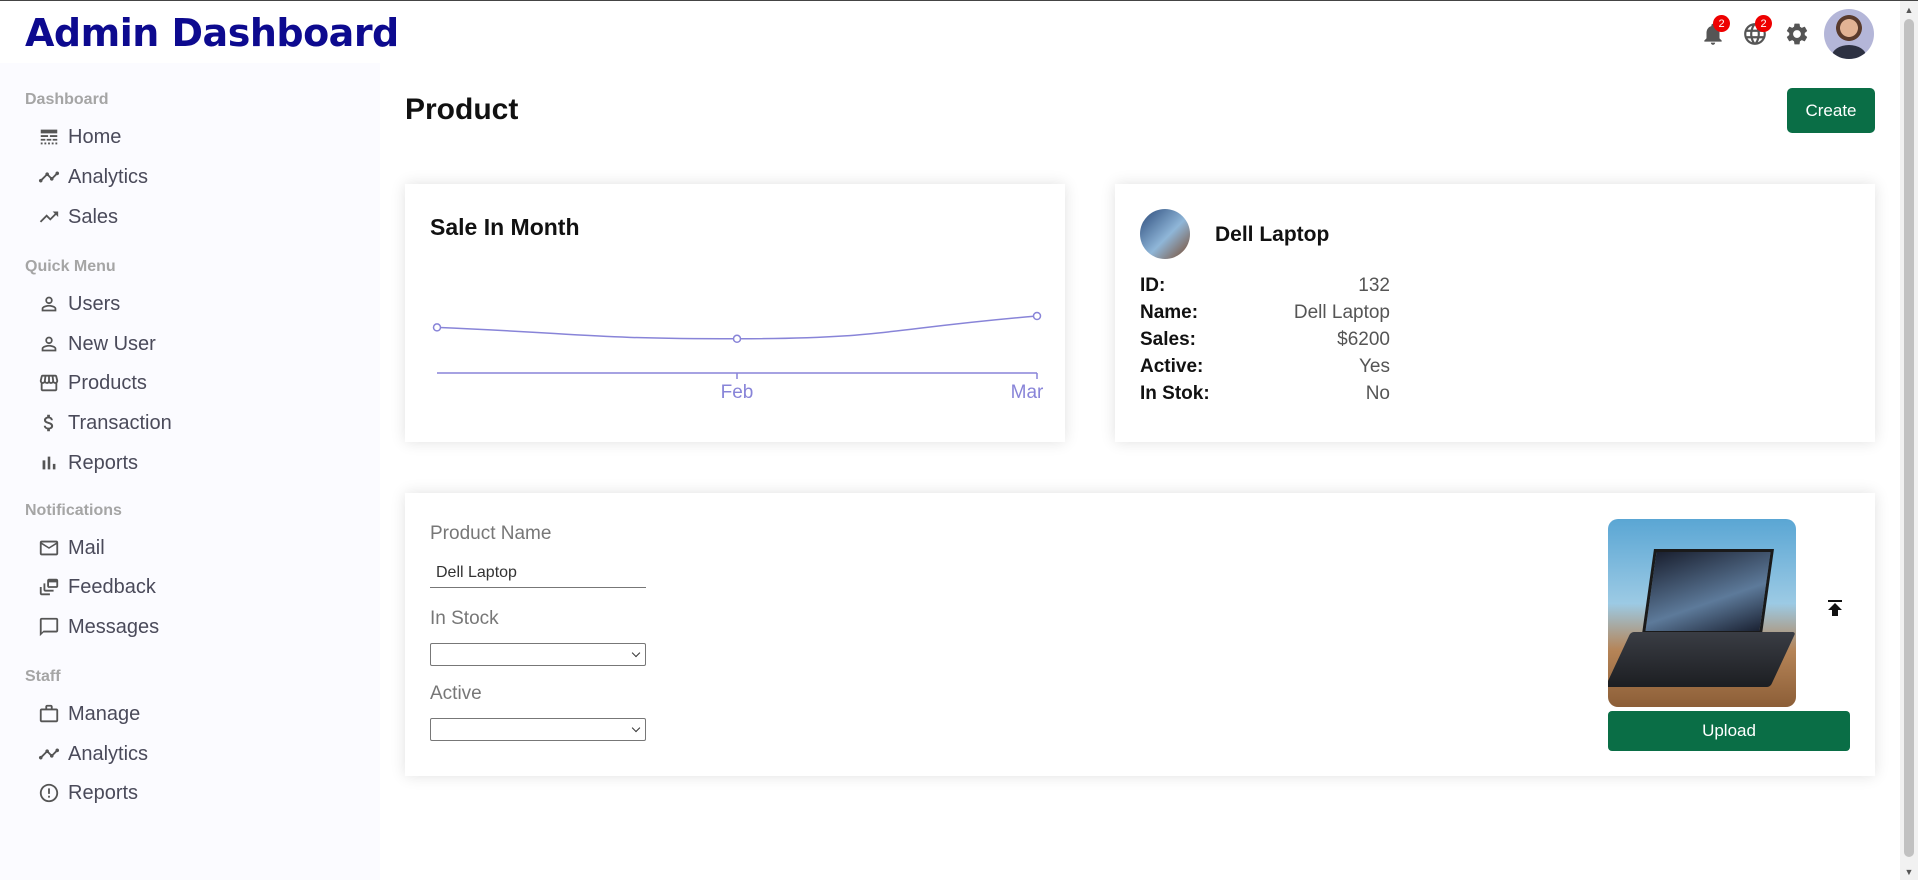  What do you see at coordinates (86, 547) in the screenshot?
I see `sidebar-item-label: Mail` at bounding box center [86, 547].